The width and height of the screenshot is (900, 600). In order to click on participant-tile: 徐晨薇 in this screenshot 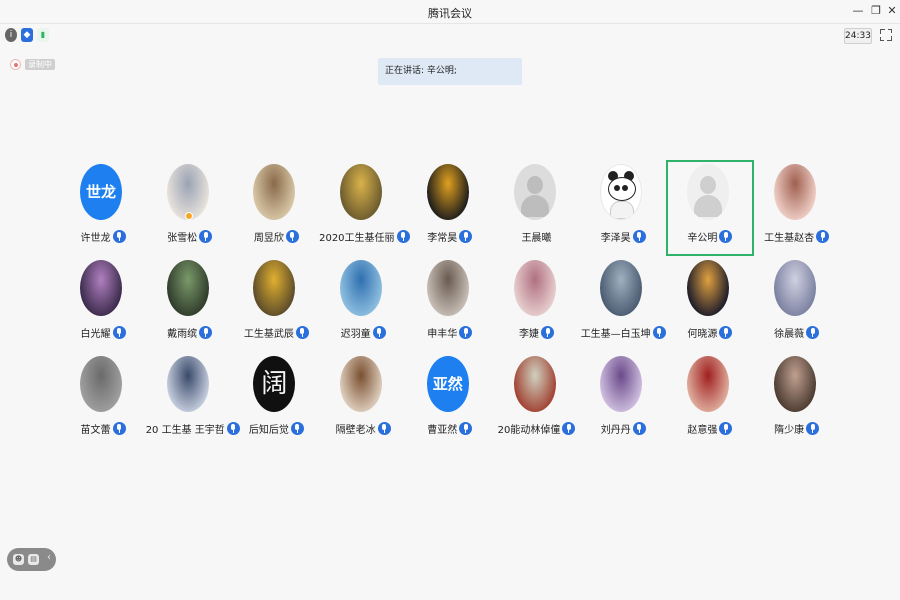, I will do `click(797, 304)`.